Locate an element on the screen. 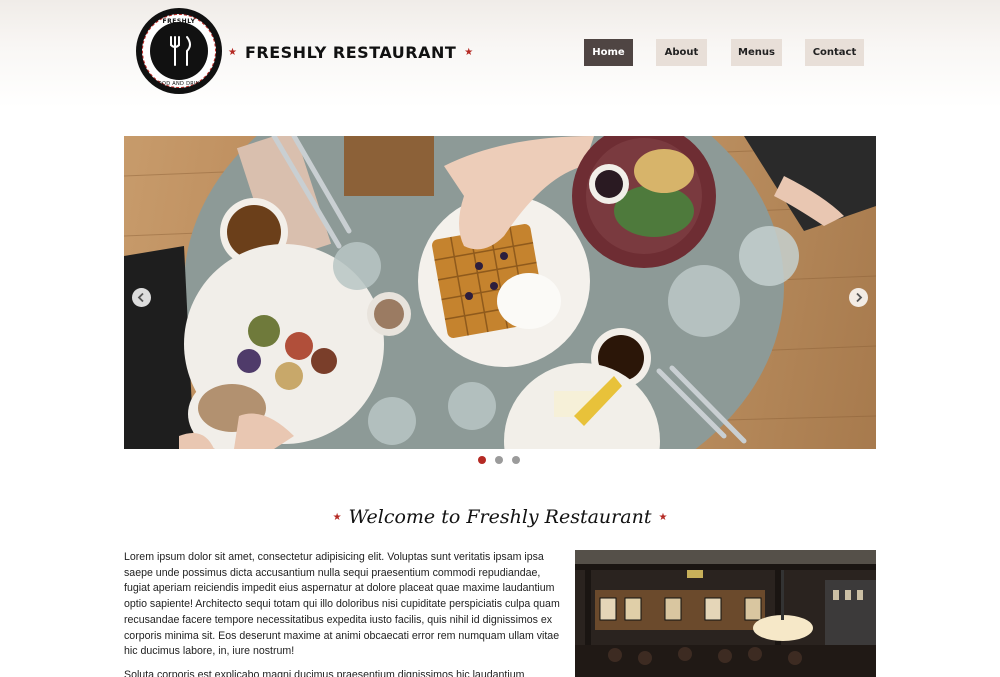 This screenshot has height=677, width=1000. fork-knife-icon is located at coordinates (180, 51).